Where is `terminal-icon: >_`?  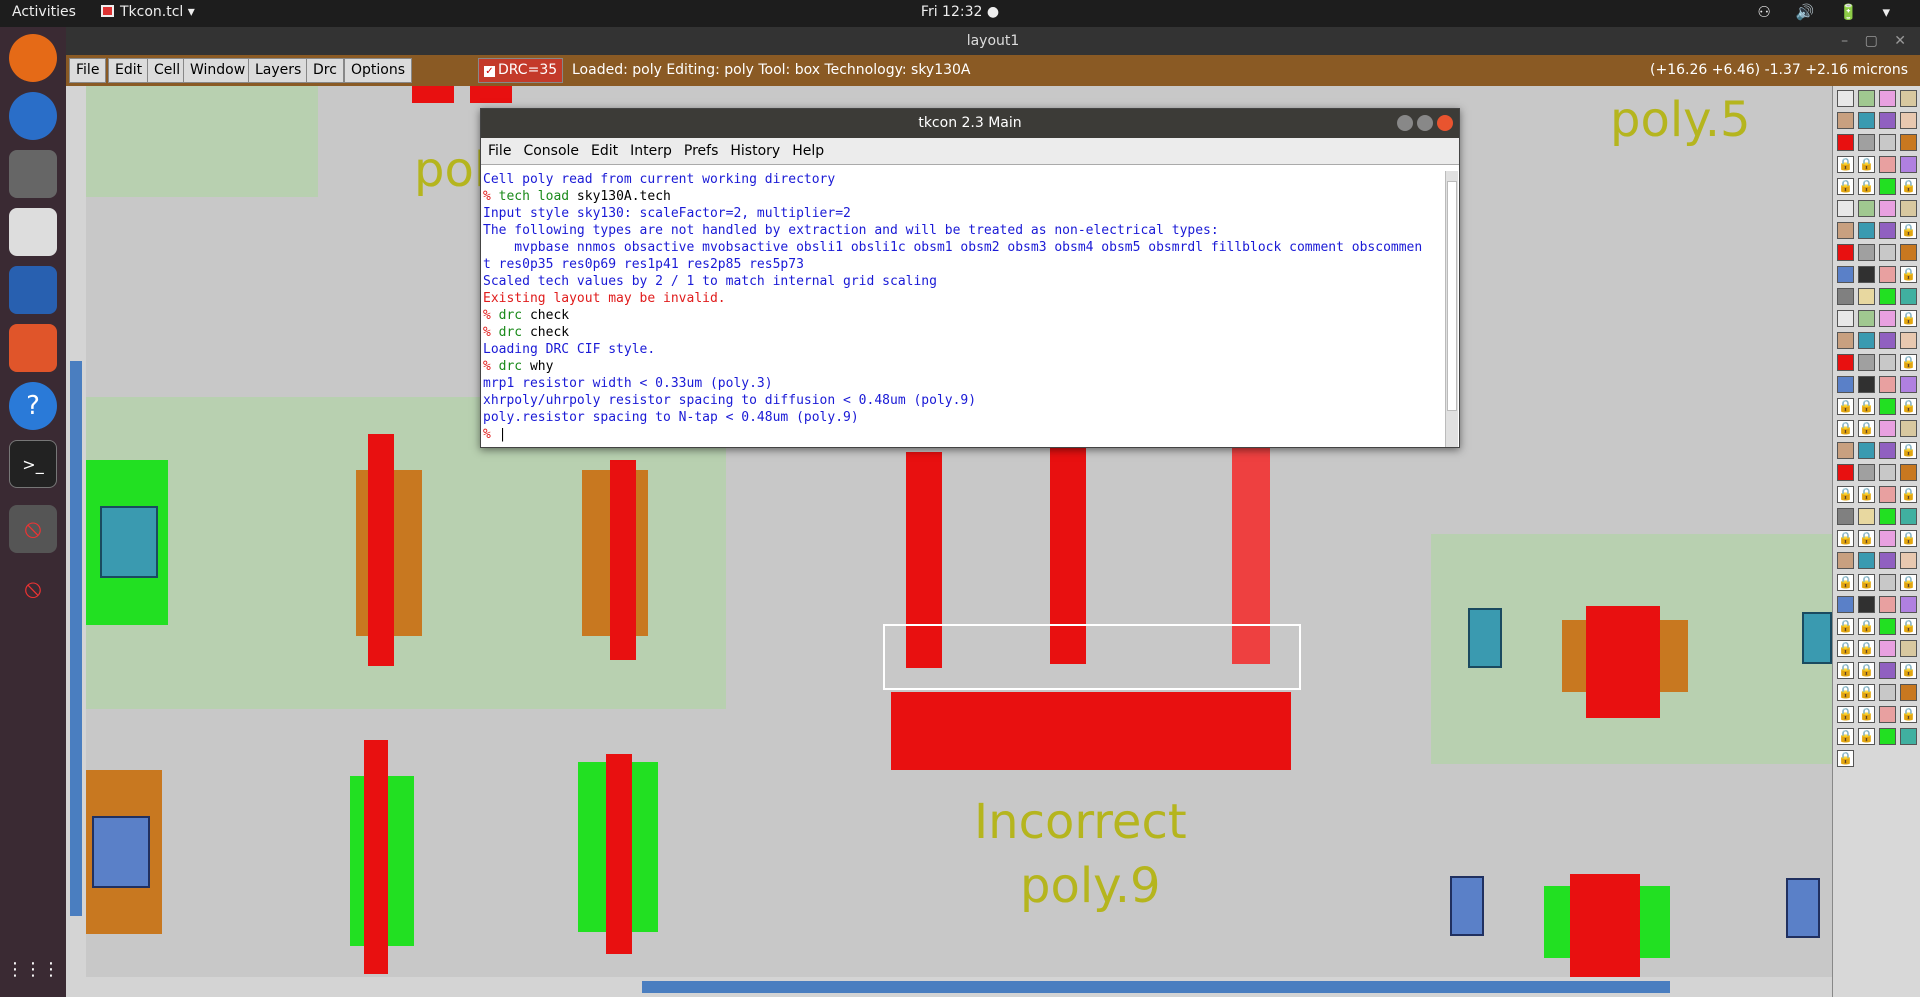 terminal-icon: >_ is located at coordinates (33, 464).